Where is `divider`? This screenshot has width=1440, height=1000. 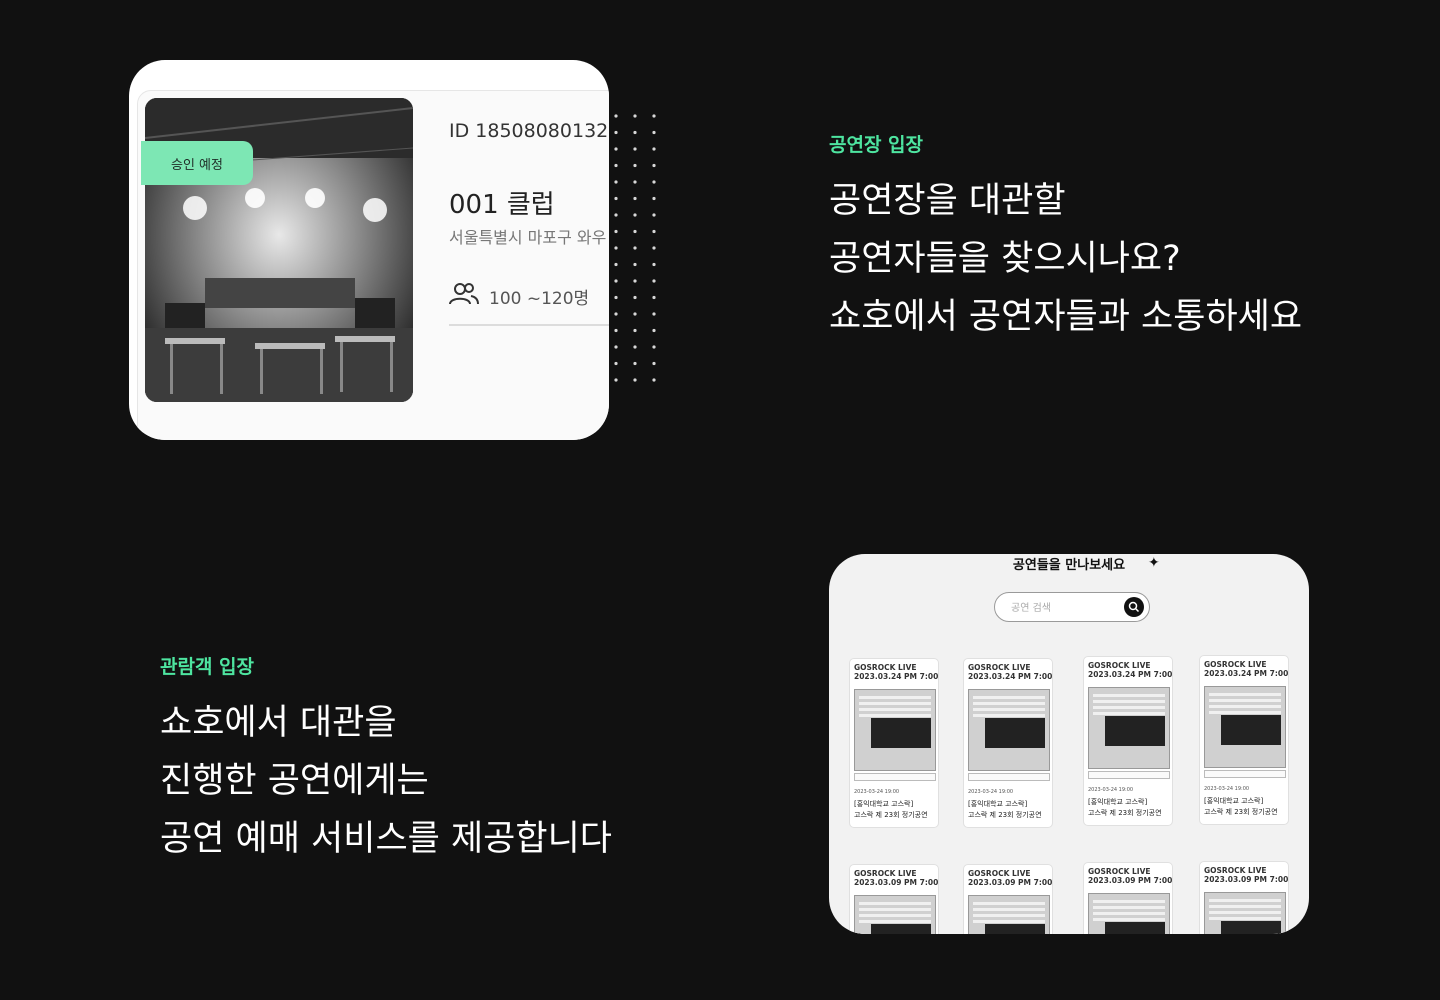 divider is located at coordinates (529, 325).